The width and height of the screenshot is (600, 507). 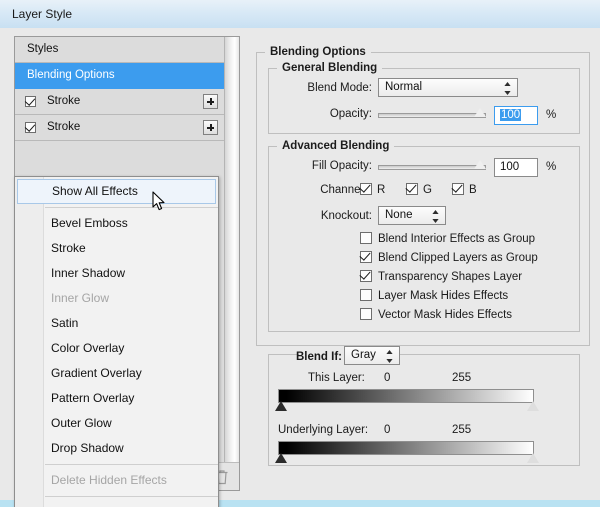 I want to click on channel-label-b: B, so click(x=473, y=190).